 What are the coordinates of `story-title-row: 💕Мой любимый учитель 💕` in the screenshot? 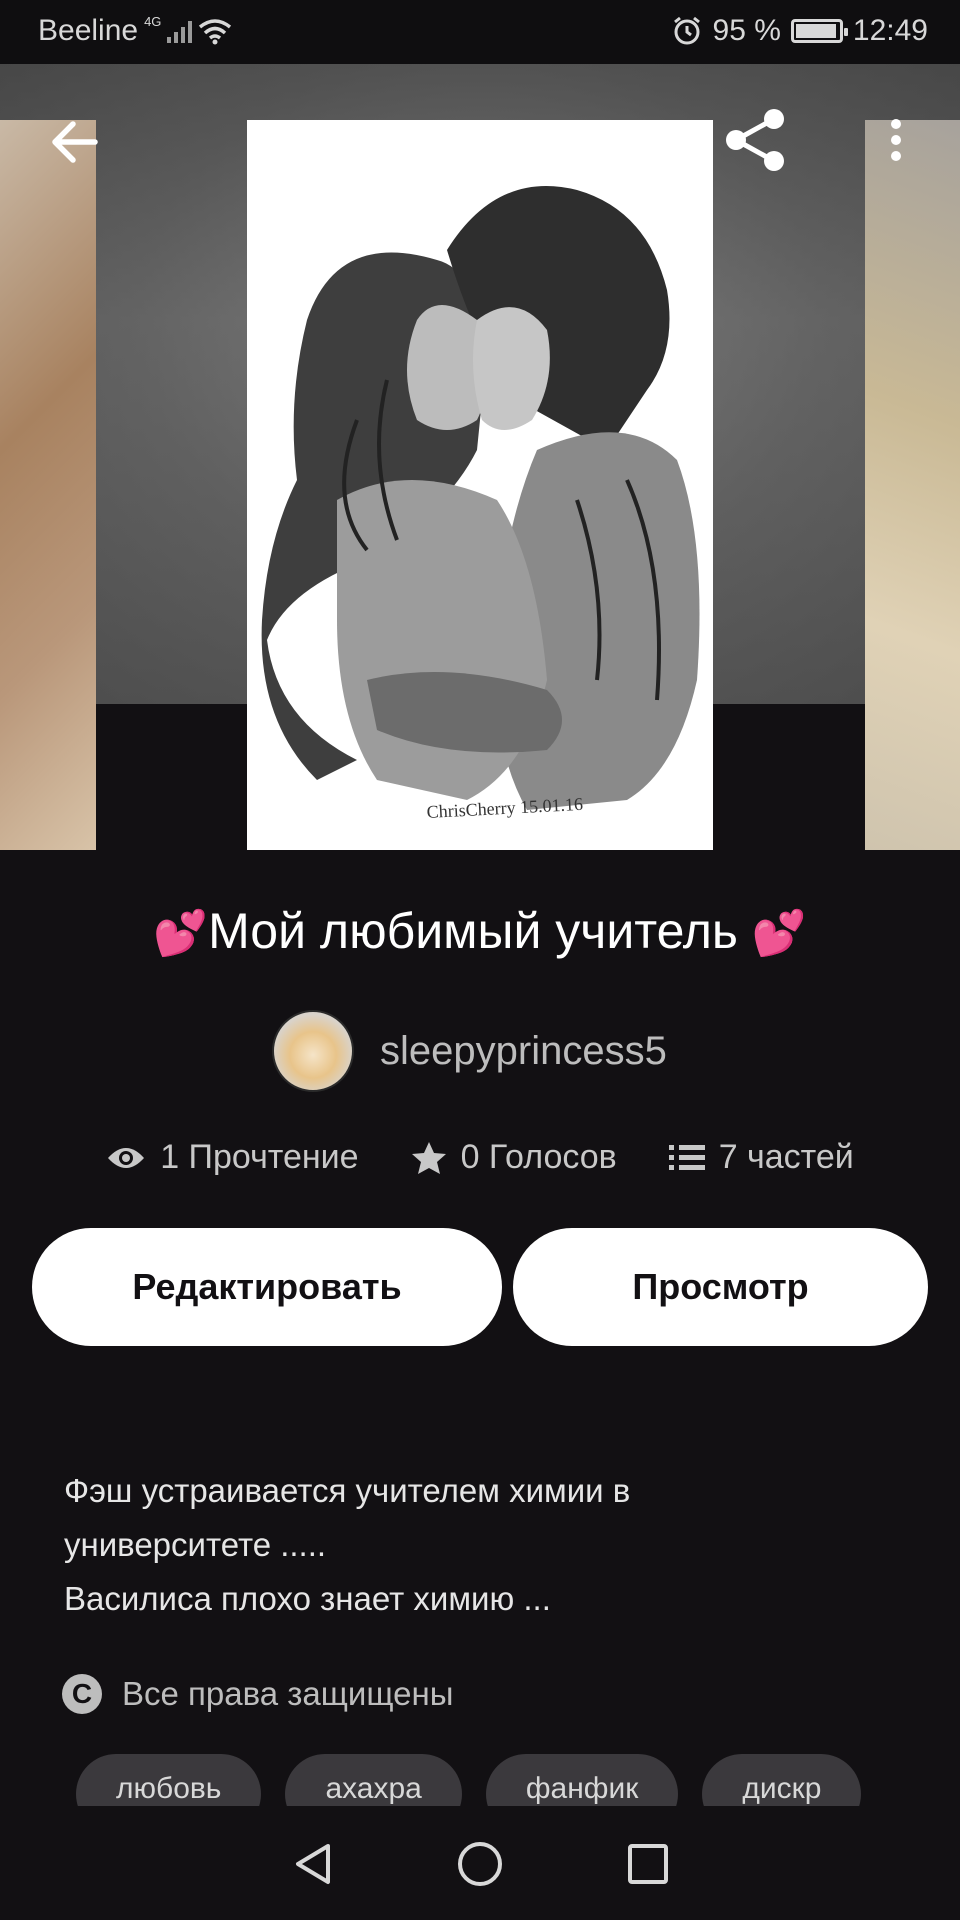 It's located at (480, 931).